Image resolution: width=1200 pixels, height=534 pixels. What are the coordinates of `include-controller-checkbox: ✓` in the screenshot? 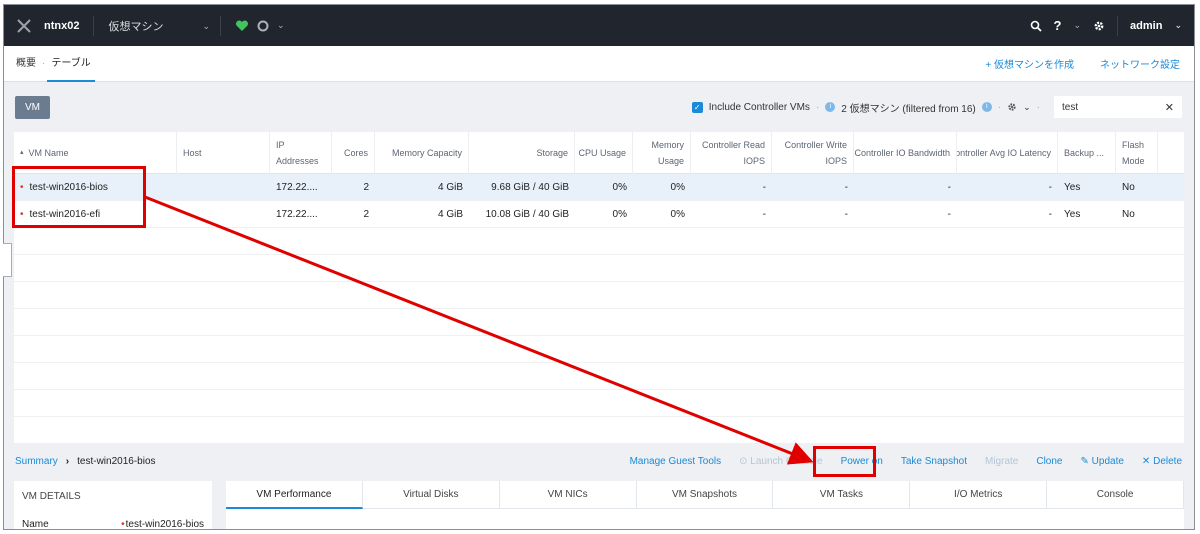 It's located at (697, 107).